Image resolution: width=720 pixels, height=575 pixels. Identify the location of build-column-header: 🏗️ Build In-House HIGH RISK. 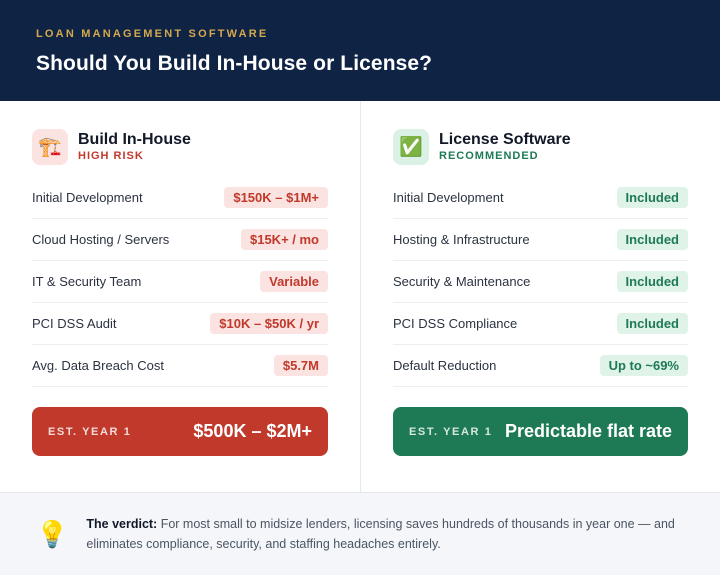
(180, 147).